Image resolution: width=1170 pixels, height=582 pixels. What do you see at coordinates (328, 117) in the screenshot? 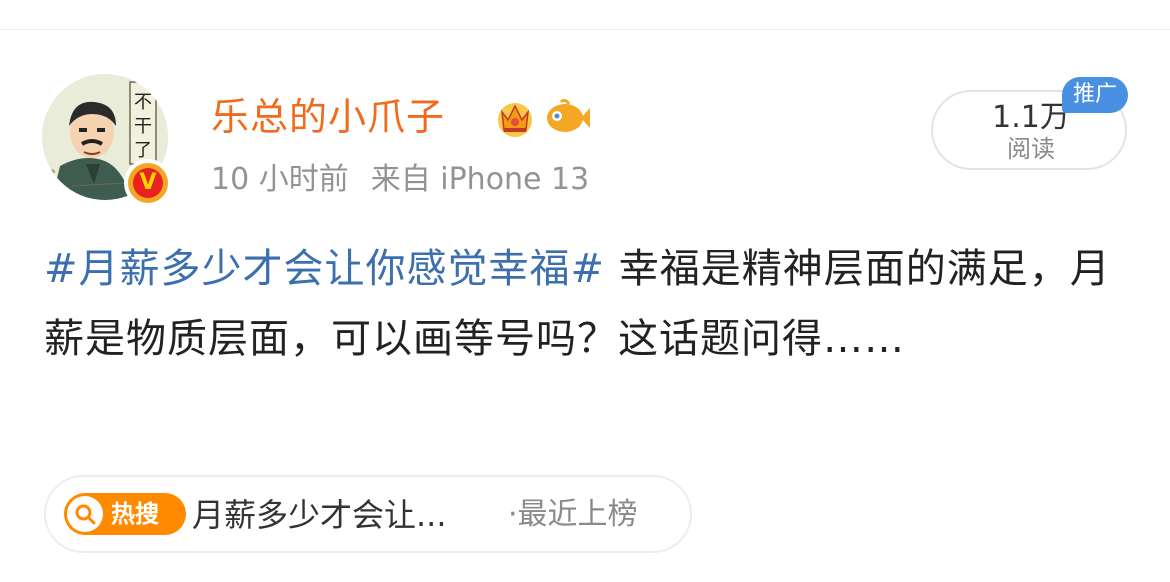
I see `author-name: 乐总的小爪子` at bounding box center [328, 117].